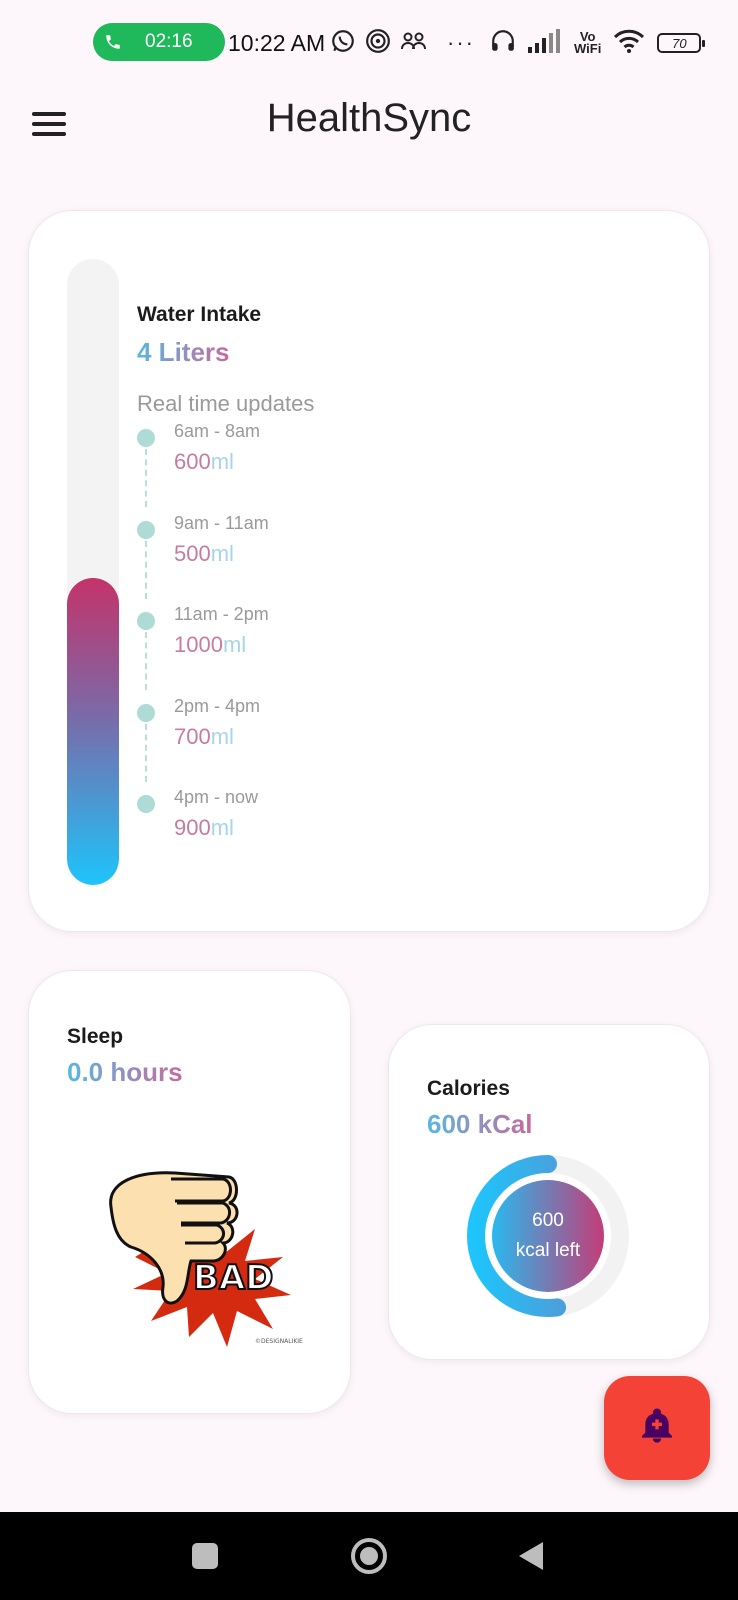  What do you see at coordinates (204, 736) in the screenshot?
I see `timeline-amount: 700ml` at bounding box center [204, 736].